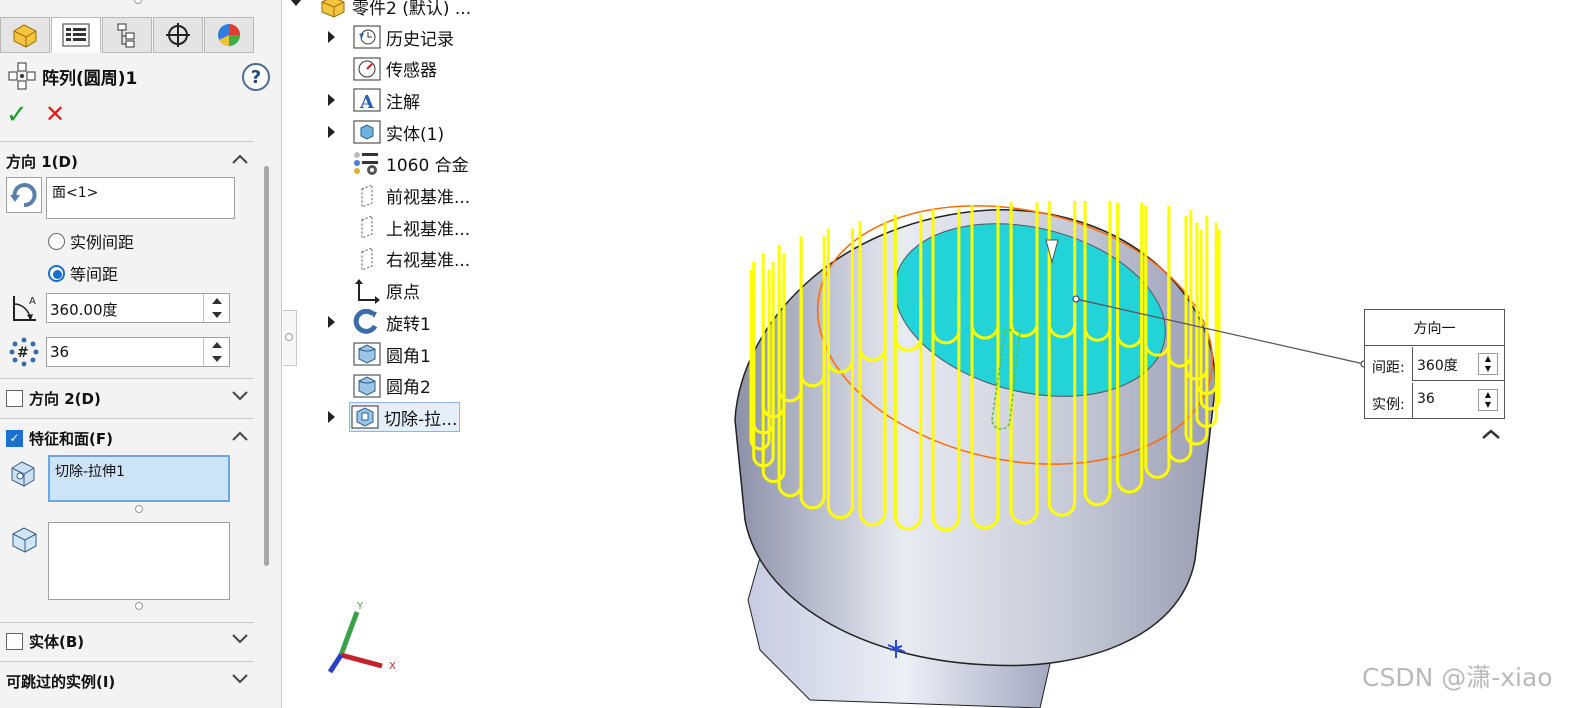 The image size is (1584, 708). I want to click on circular-pattern-icon, so click(22, 76).